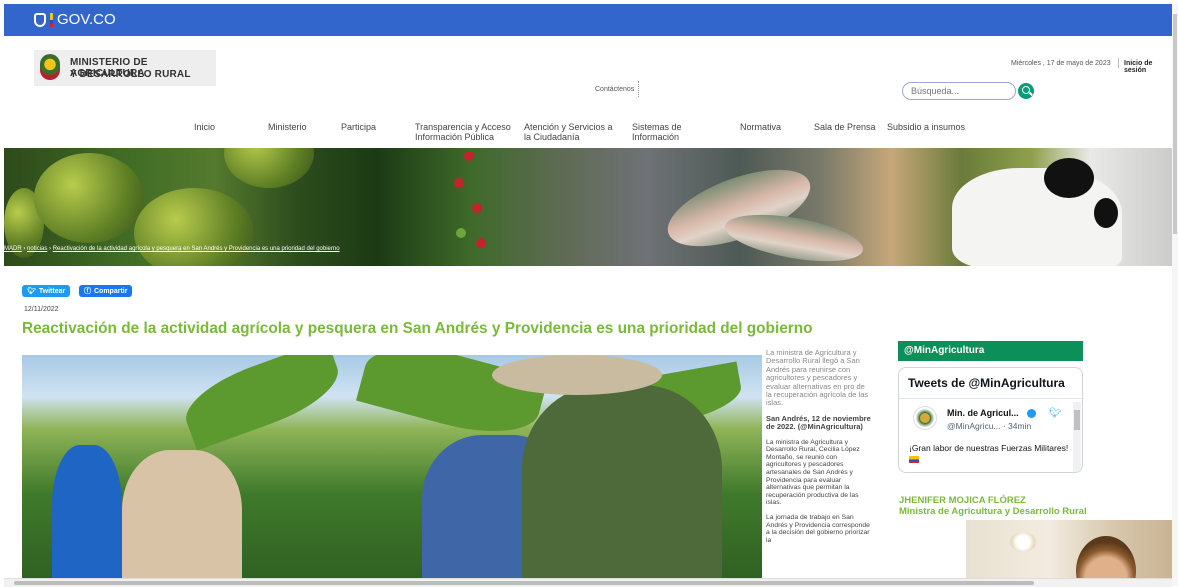 Image resolution: width=1178 pixels, height=587 pixels. I want to click on nav-item-ministerio: Ministerio, so click(287, 127).